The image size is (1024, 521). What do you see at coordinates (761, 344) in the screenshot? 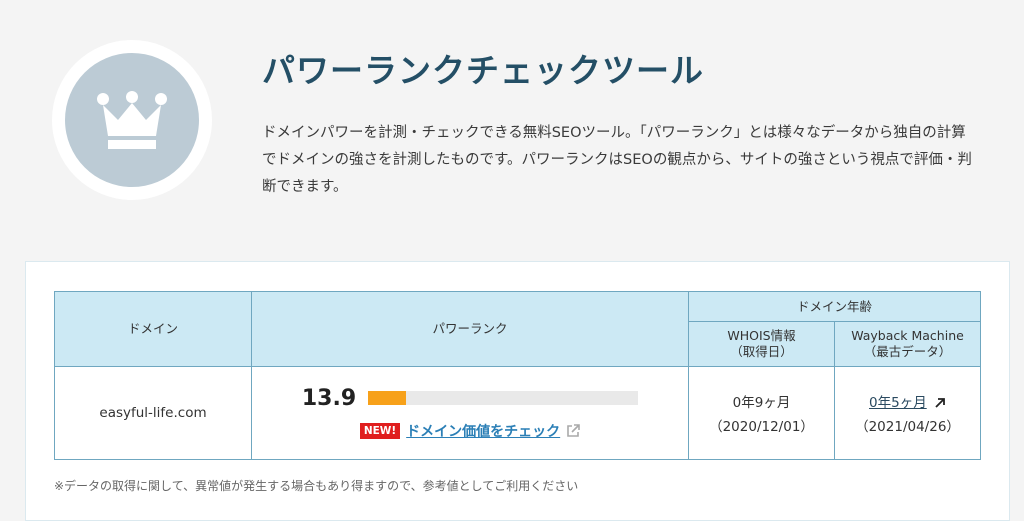
I see `header-whois: WHOIS情報 （取得日）` at bounding box center [761, 344].